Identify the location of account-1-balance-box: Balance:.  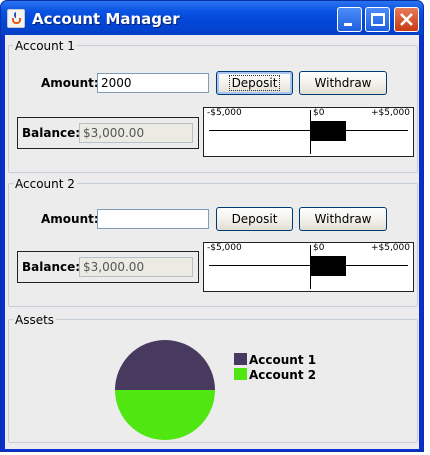
(108, 133).